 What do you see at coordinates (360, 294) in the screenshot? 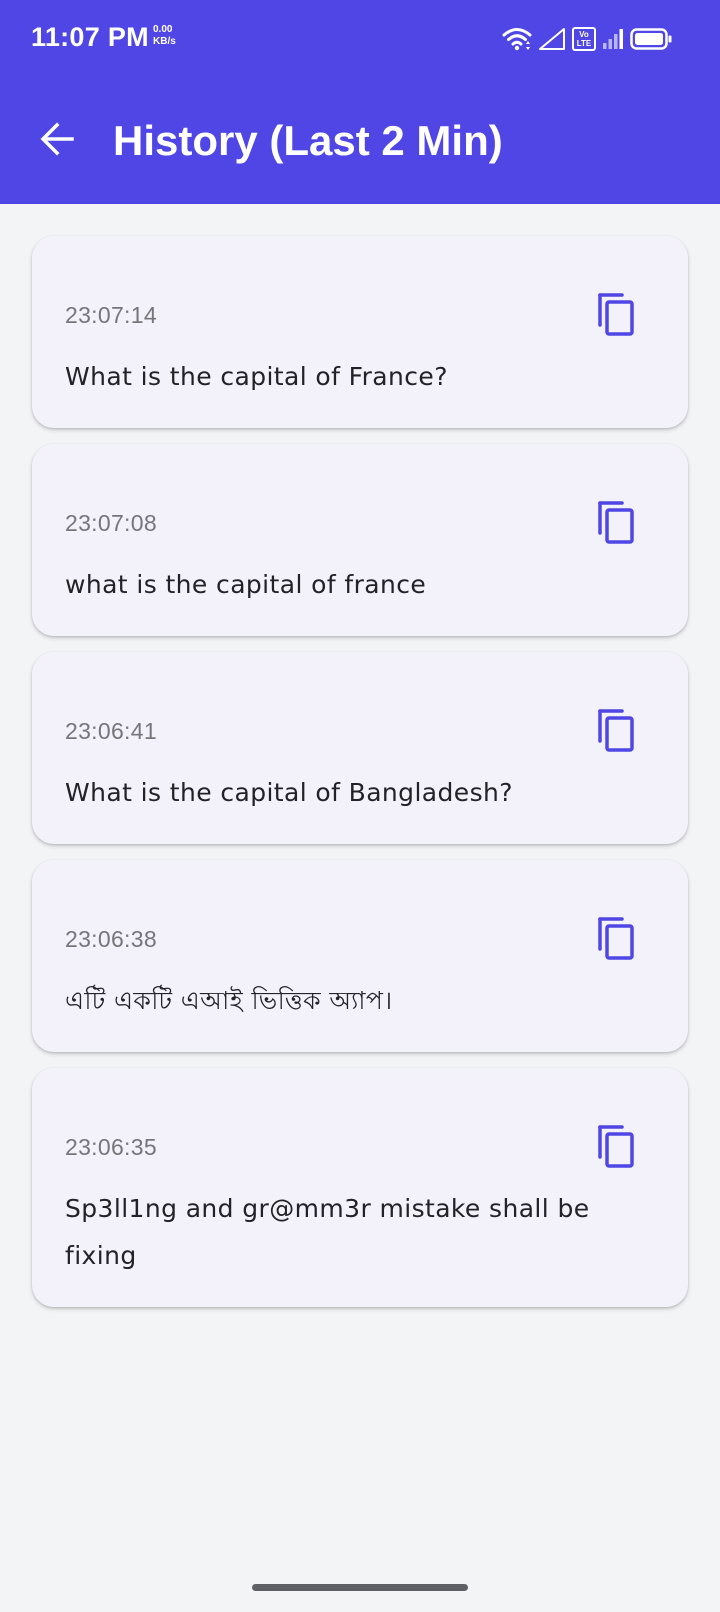
I see `history-item-header: 23:07:14` at bounding box center [360, 294].